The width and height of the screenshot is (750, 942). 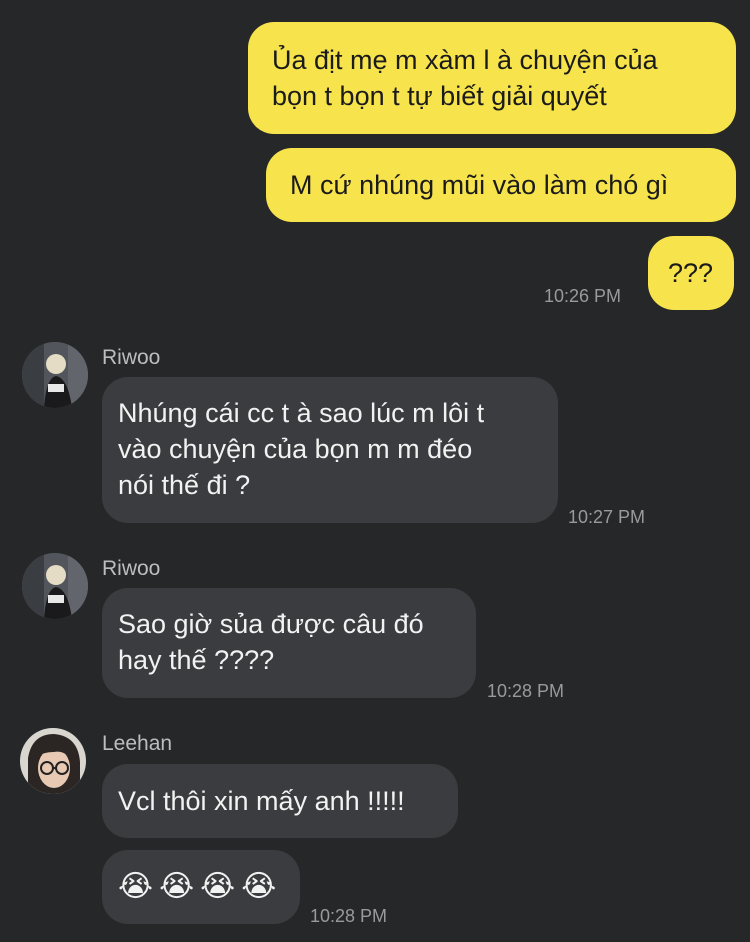 I want to click on message-text-line: ???, so click(x=691, y=273).